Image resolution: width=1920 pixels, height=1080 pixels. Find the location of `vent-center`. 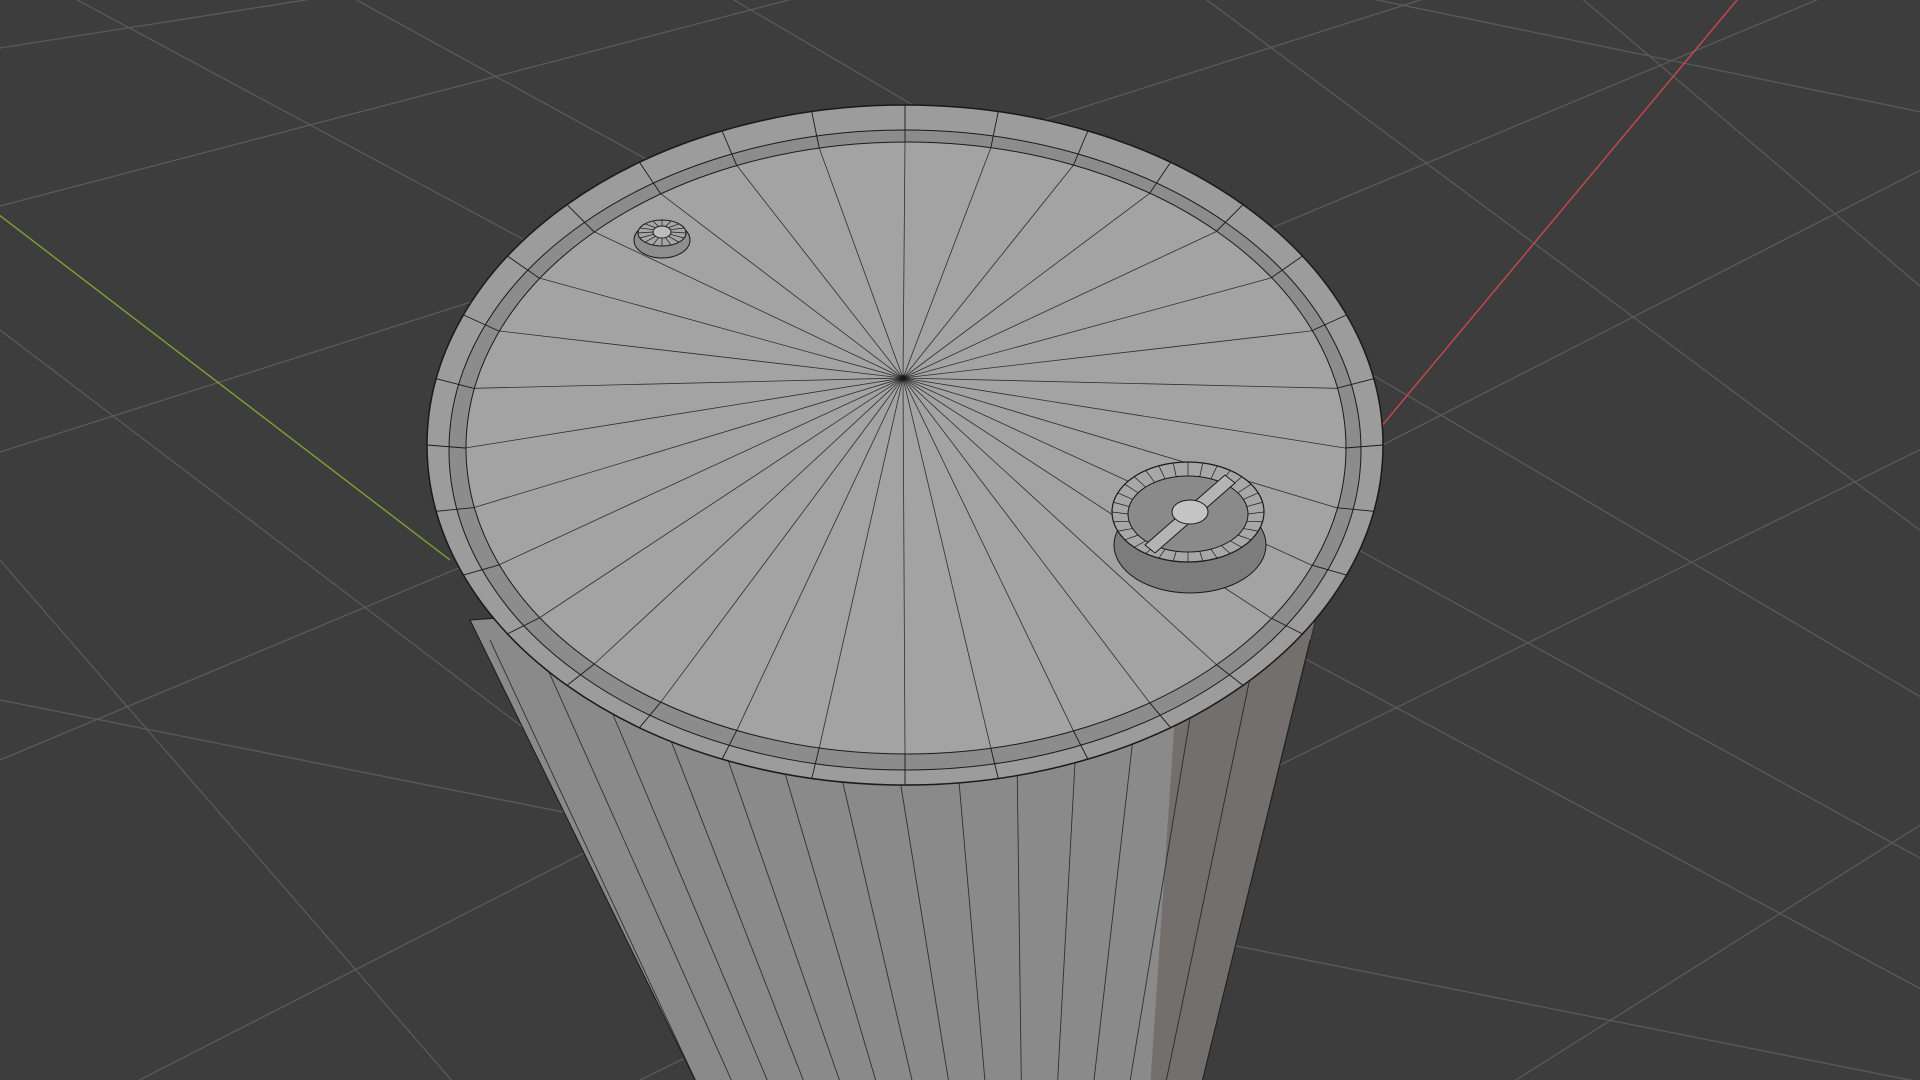

vent-center is located at coordinates (662, 232).